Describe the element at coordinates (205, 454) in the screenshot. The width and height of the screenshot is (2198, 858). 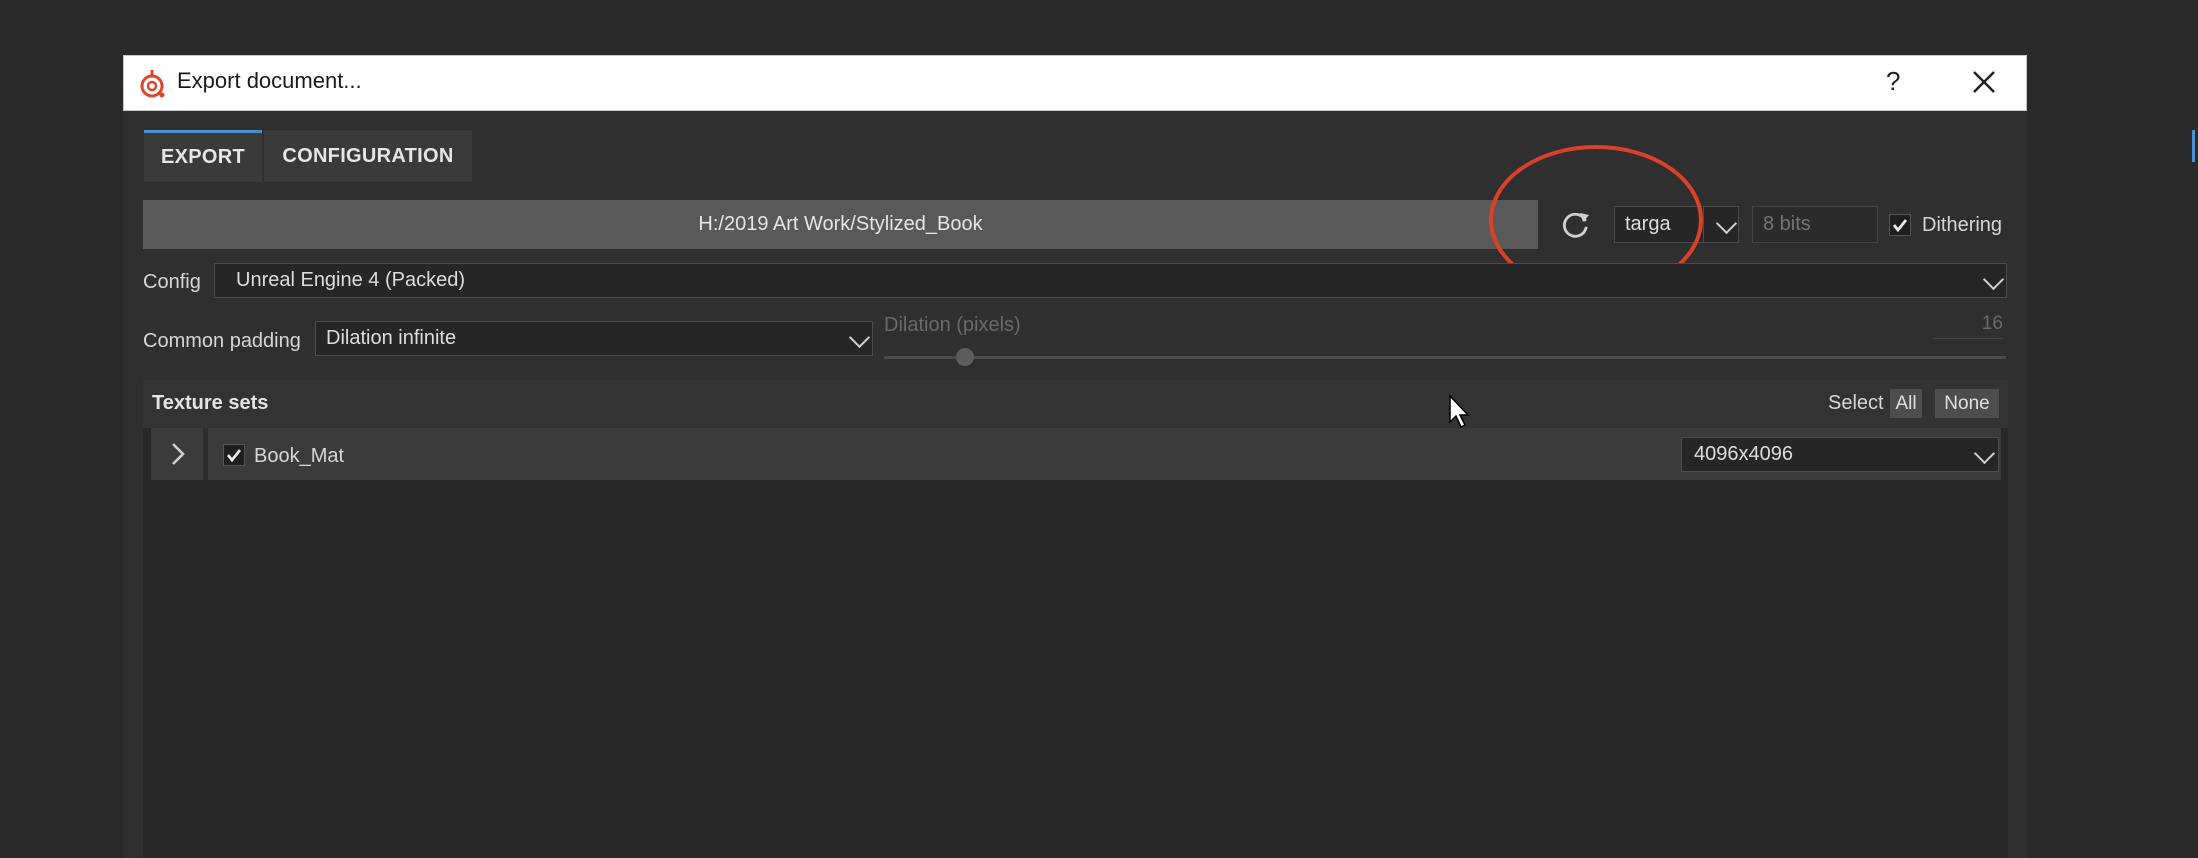
I see `row-divider` at that location.